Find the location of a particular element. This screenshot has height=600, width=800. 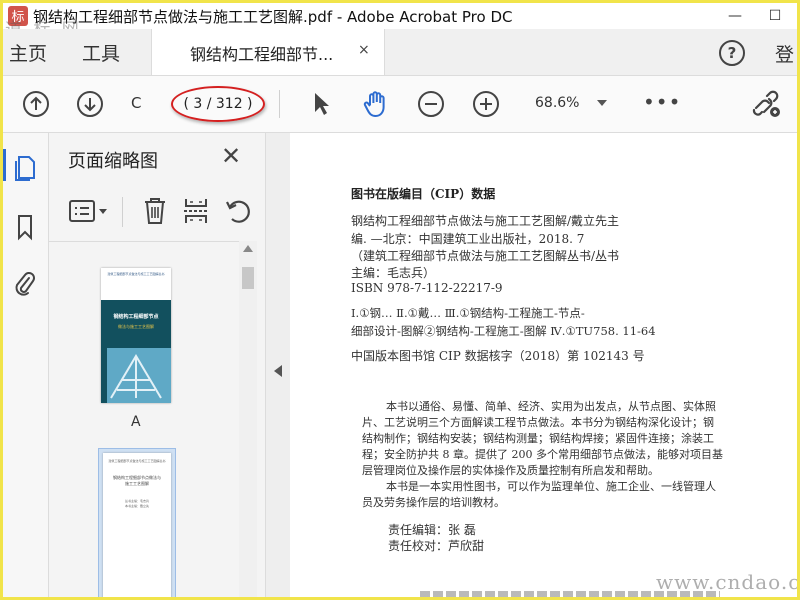

rotate-page-button is located at coordinates (238, 211).